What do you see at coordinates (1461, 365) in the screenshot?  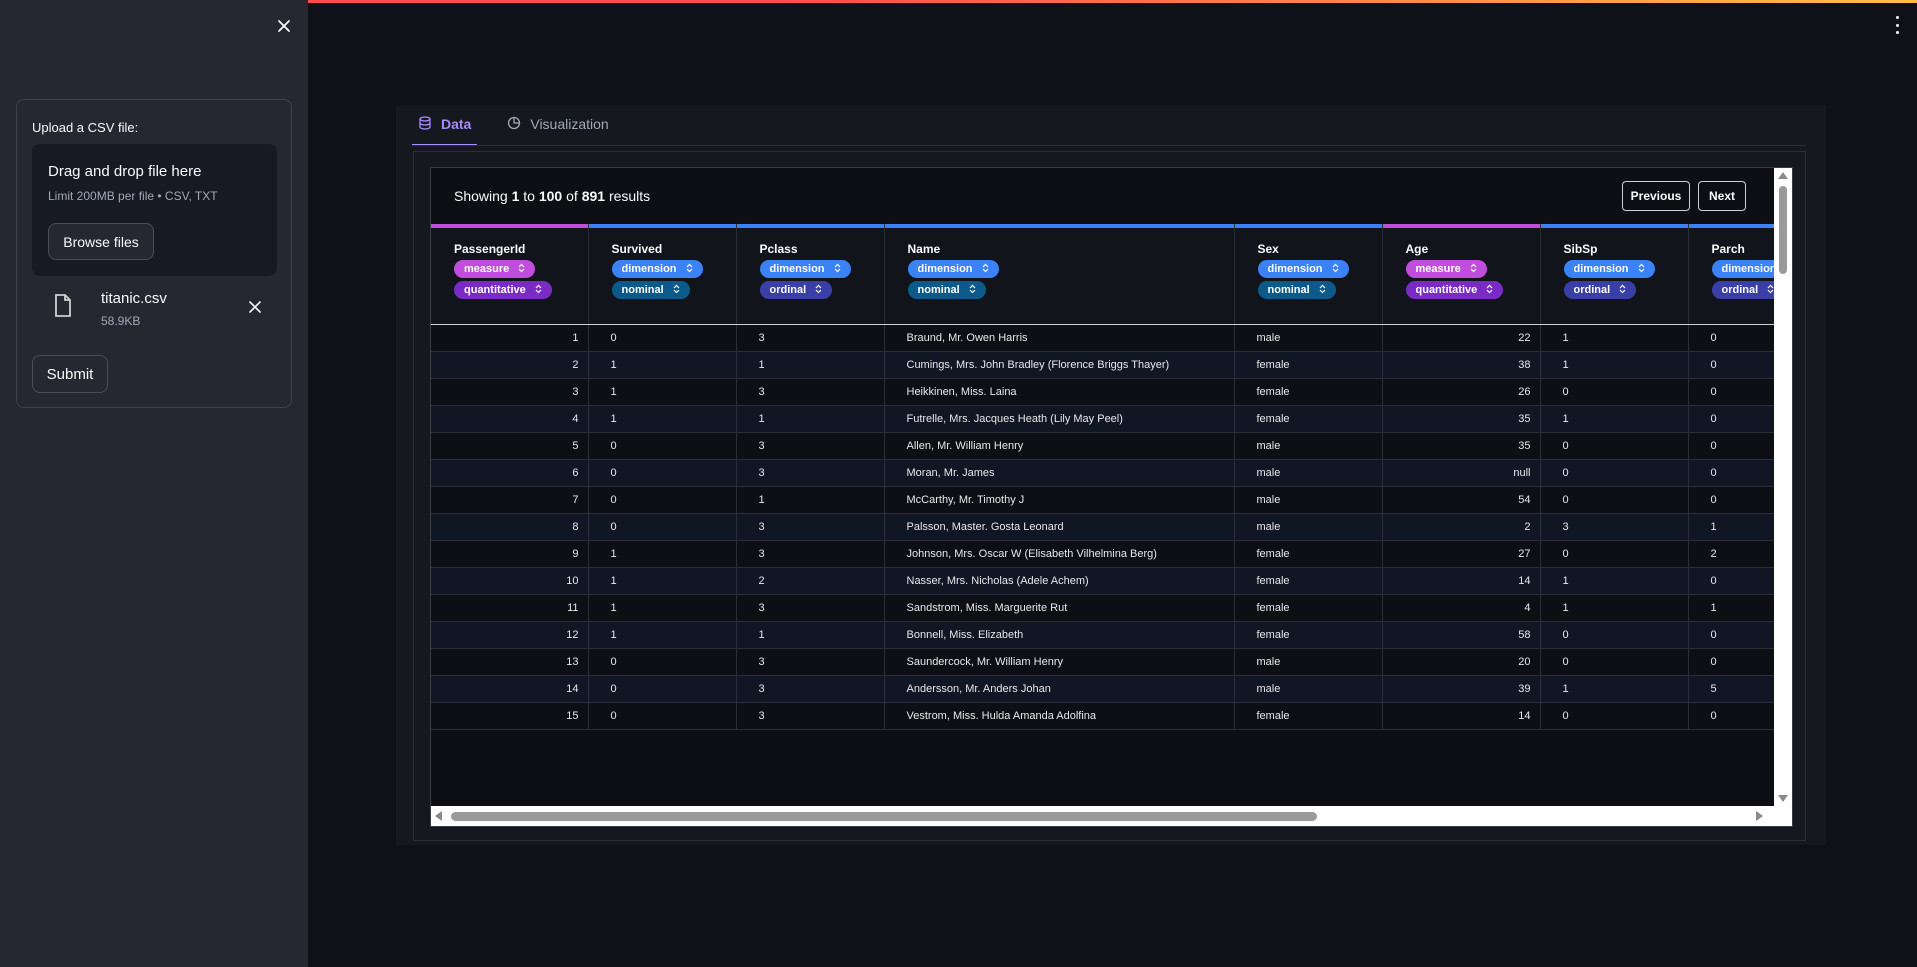 I see `table-cell: 38` at bounding box center [1461, 365].